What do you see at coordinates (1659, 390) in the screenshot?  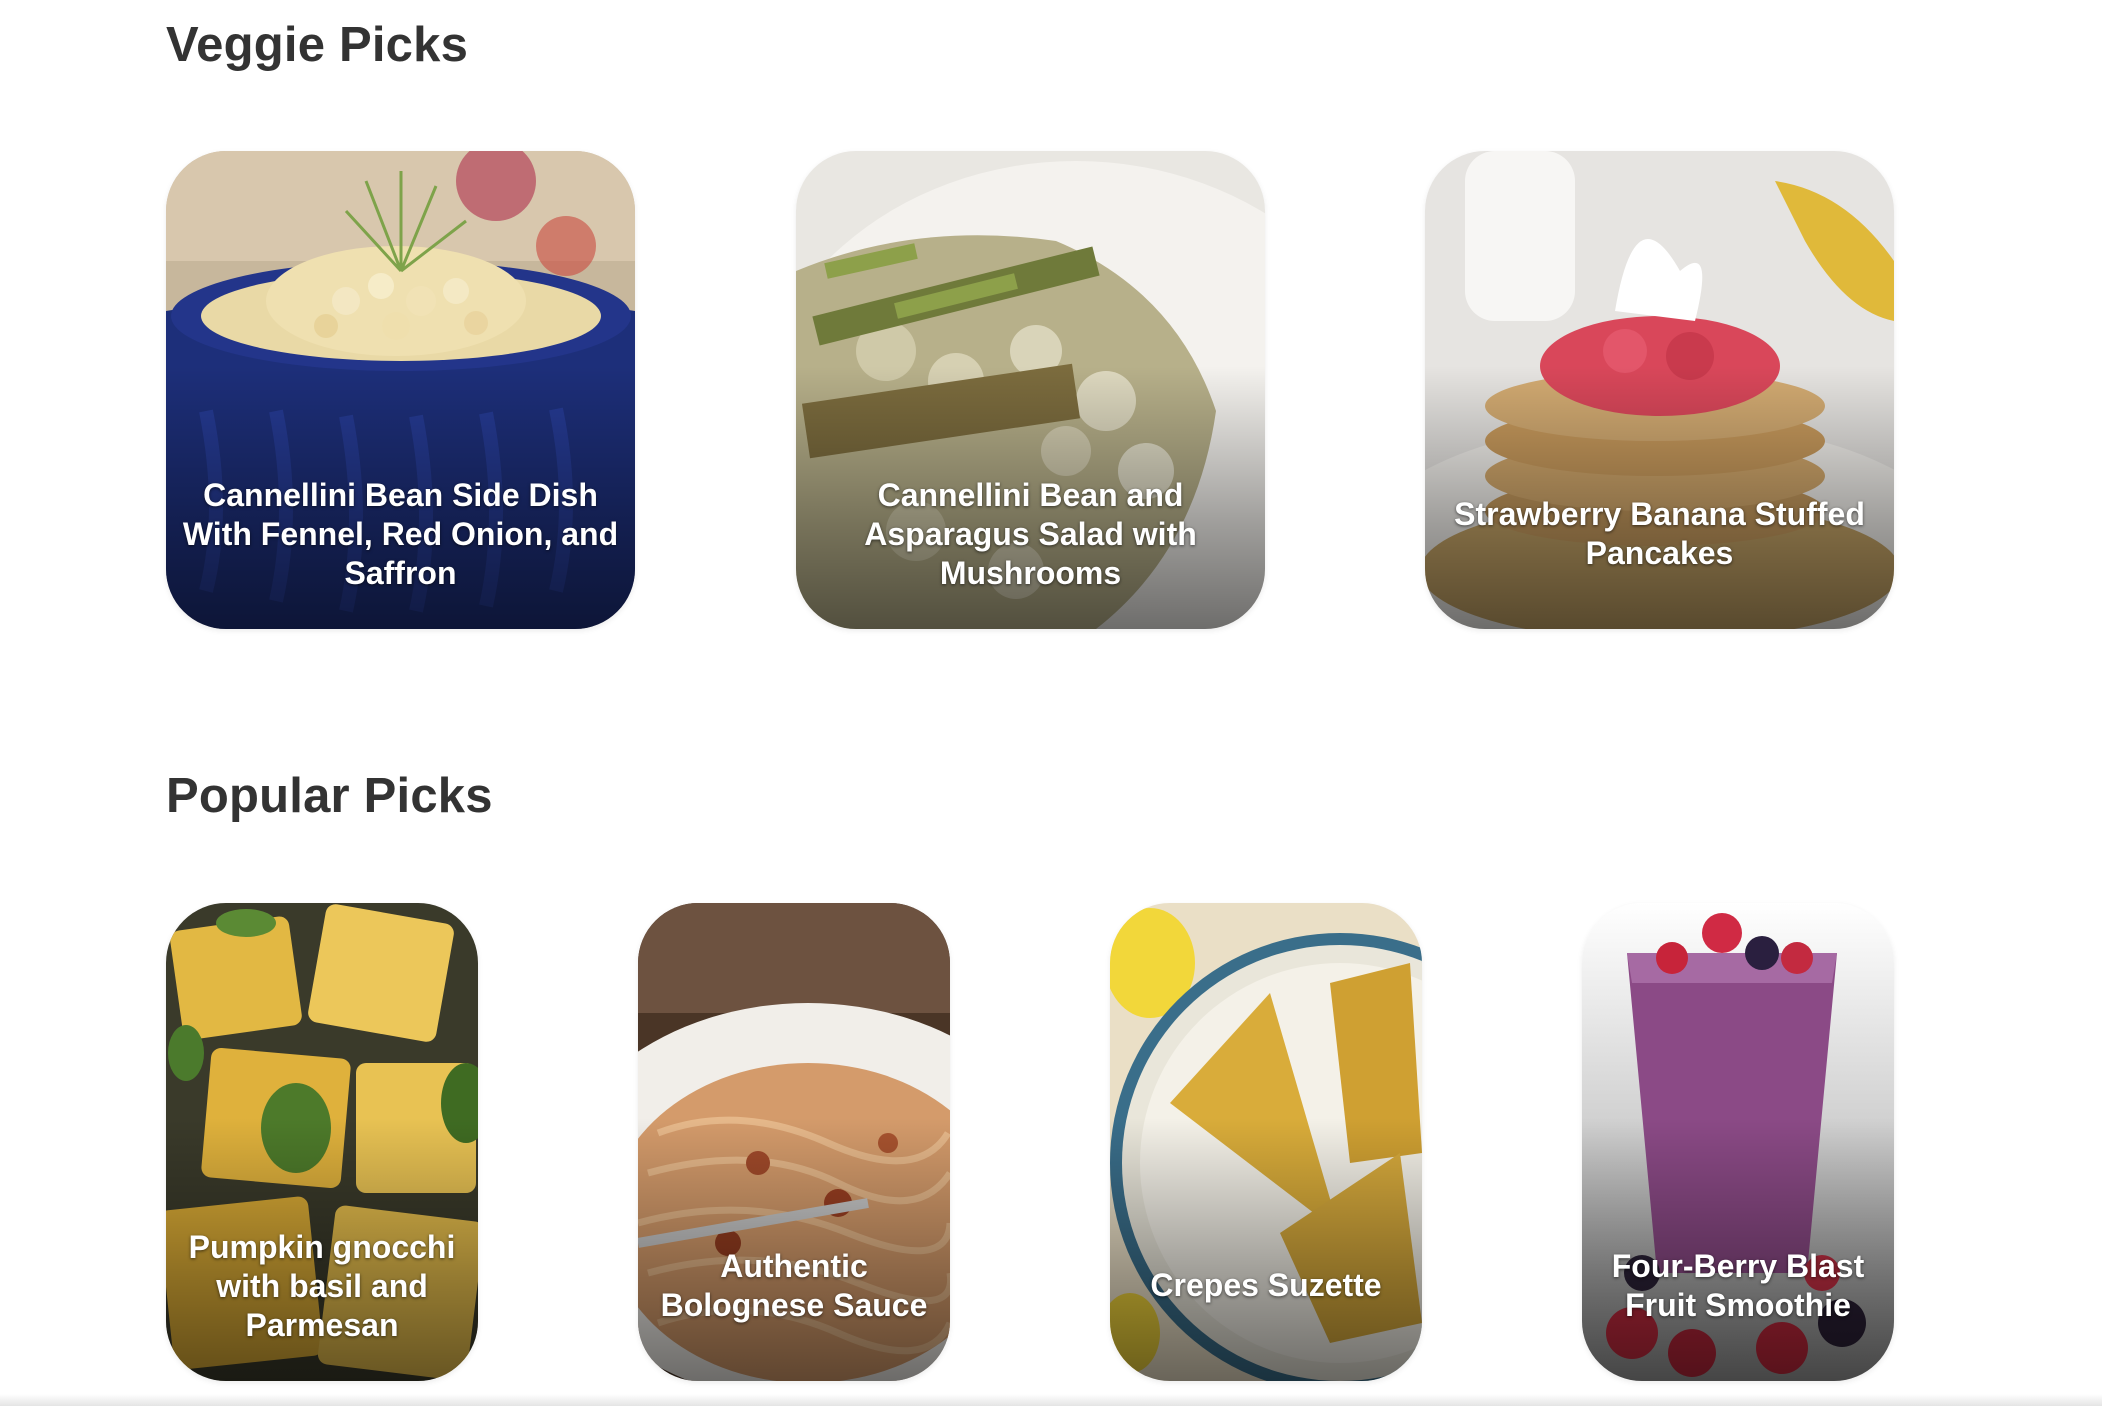 I see `recipe-card-strawberry-banana-pancakes: Strawberry Banana Stuffed Pancakes` at bounding box center [1659, 390].